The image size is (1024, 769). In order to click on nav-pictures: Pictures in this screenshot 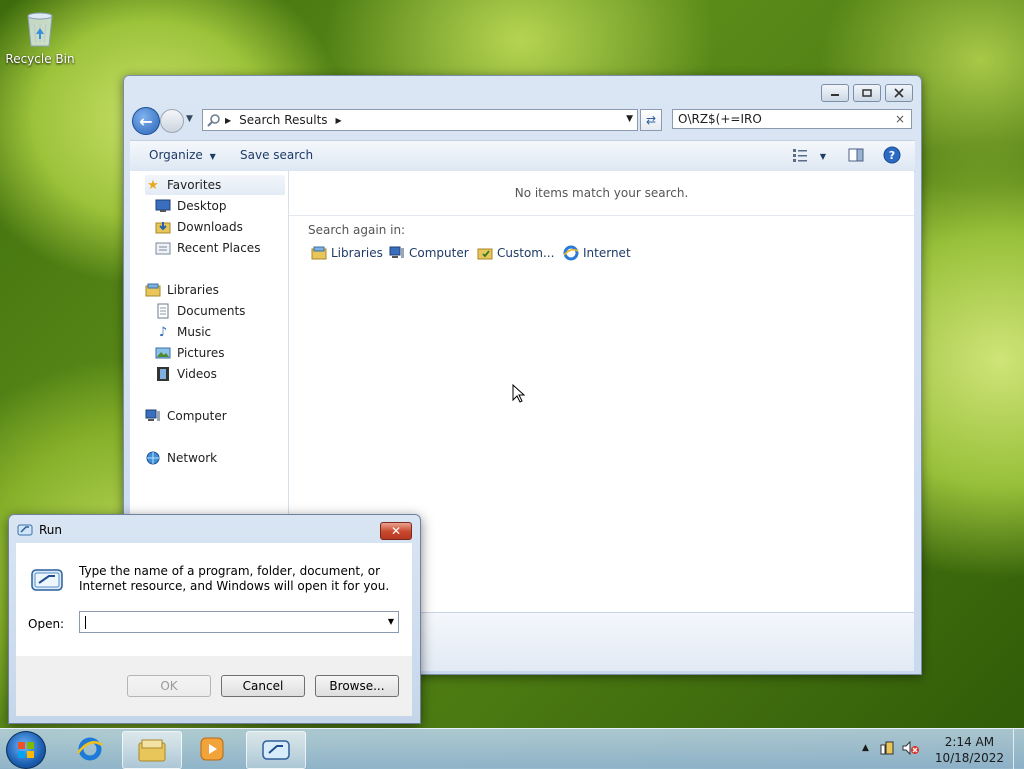, I will do `click(190, 353)`.